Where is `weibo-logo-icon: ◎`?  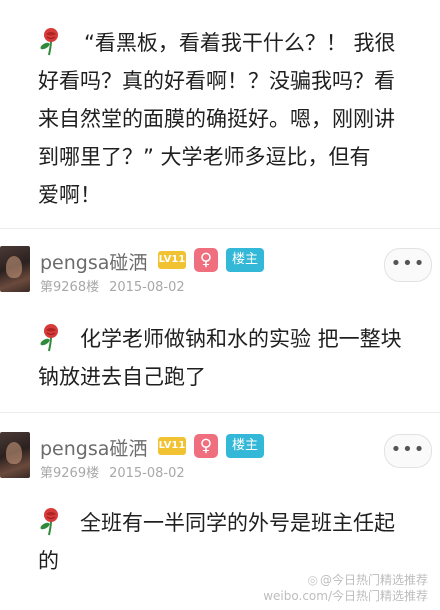 weibo-logo-icon: ◎ is located at coordinates (312, 580).